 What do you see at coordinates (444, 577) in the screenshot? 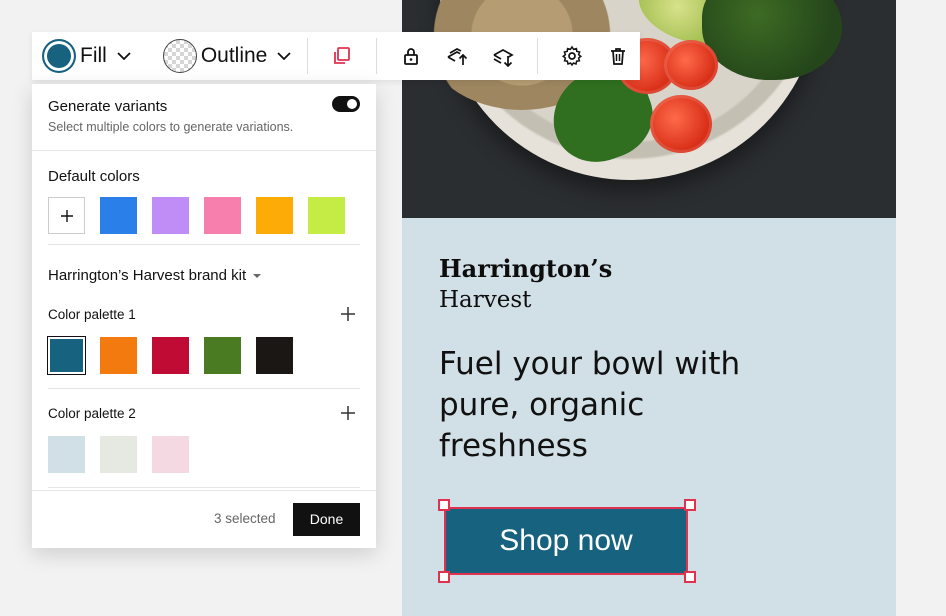
I see `resize-handle-bottom-left` at bounding box center [444, 577].